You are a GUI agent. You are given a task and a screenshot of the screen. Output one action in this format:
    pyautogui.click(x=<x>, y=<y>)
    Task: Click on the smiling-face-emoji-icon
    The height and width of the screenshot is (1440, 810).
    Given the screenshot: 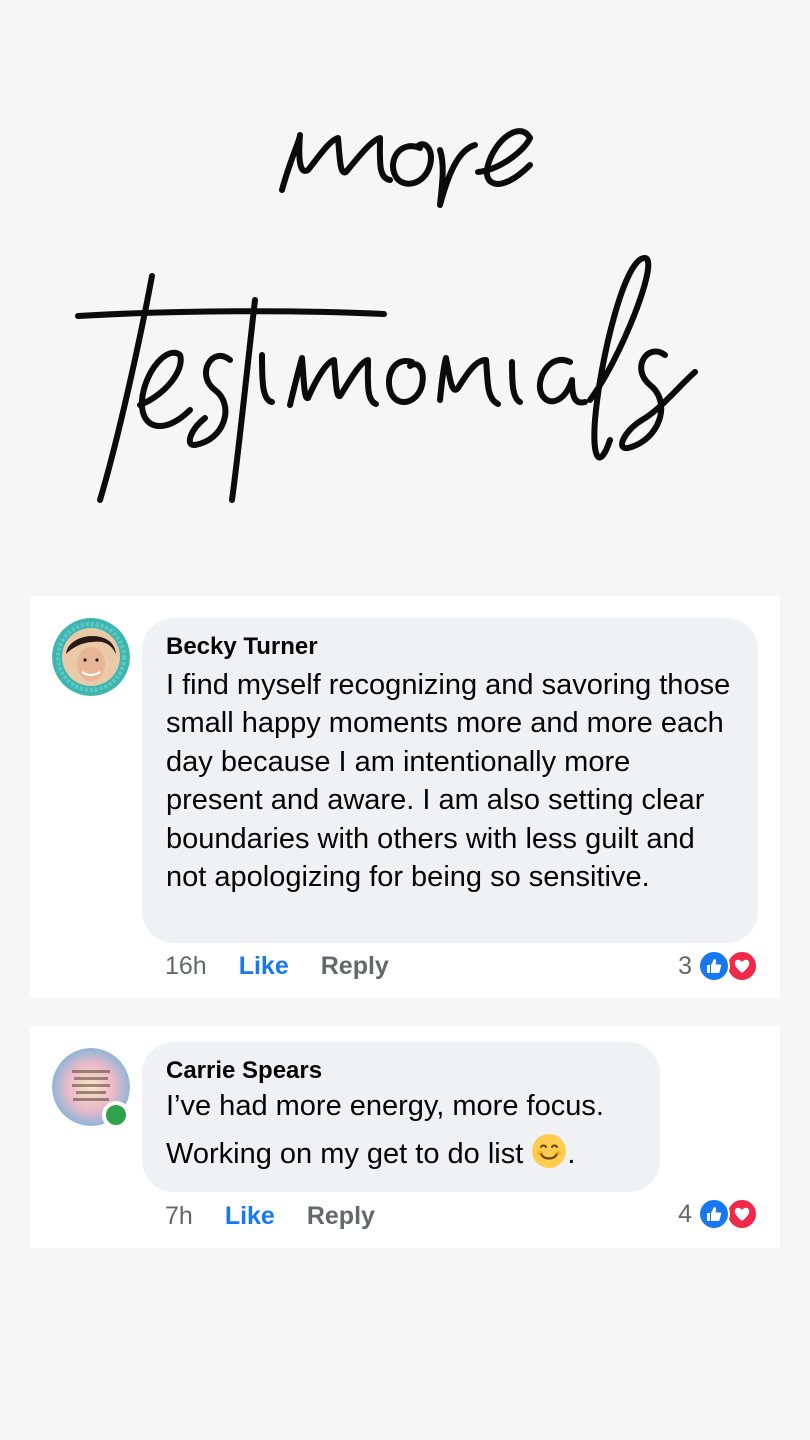 What is the action you would take?
    pyautogui.click(x=549, y=1151)
    